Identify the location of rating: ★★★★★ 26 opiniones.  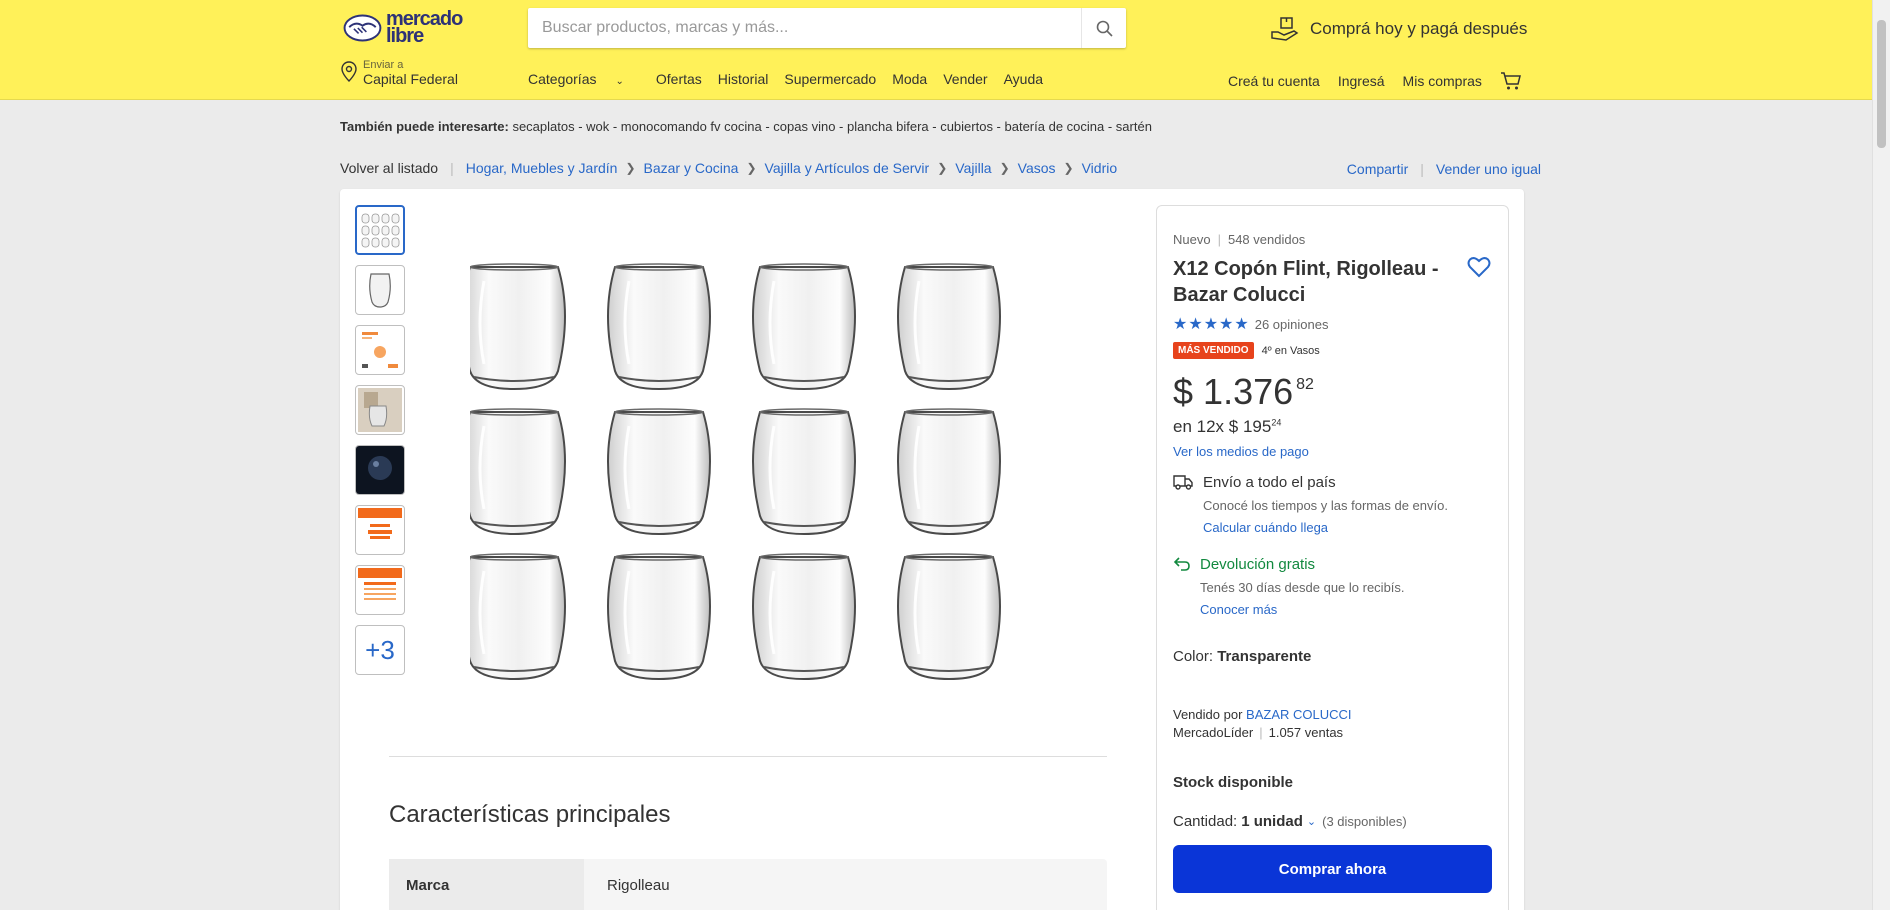
(1250, 324).